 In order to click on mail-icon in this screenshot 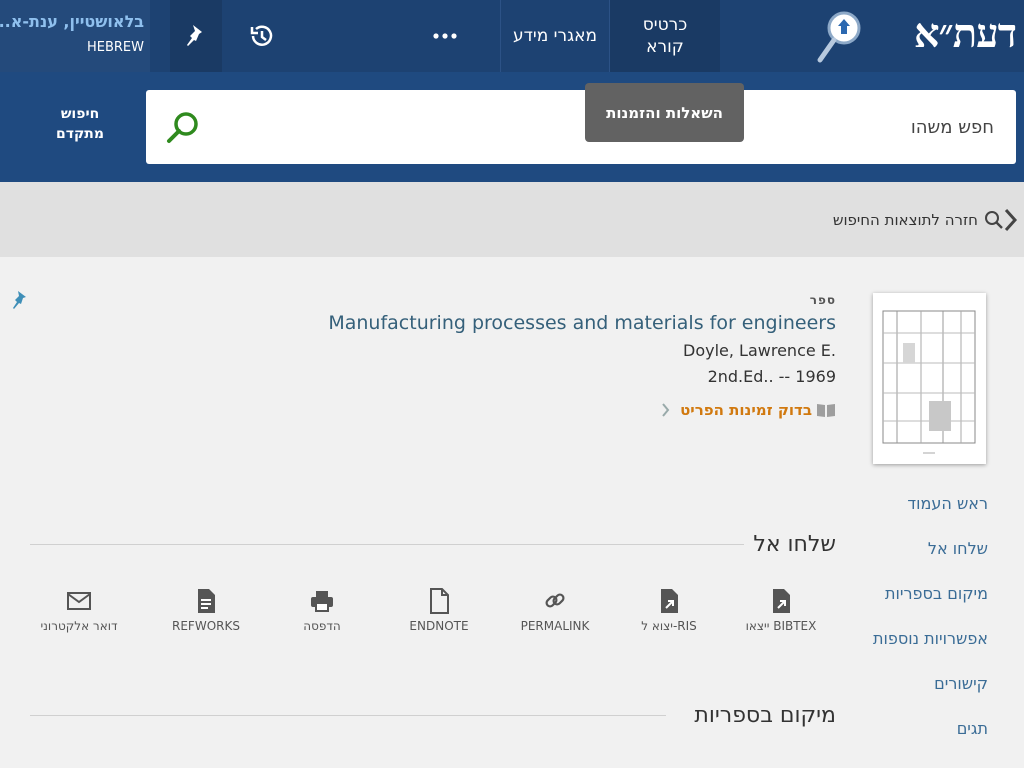, I will do `click(79, 601)`.